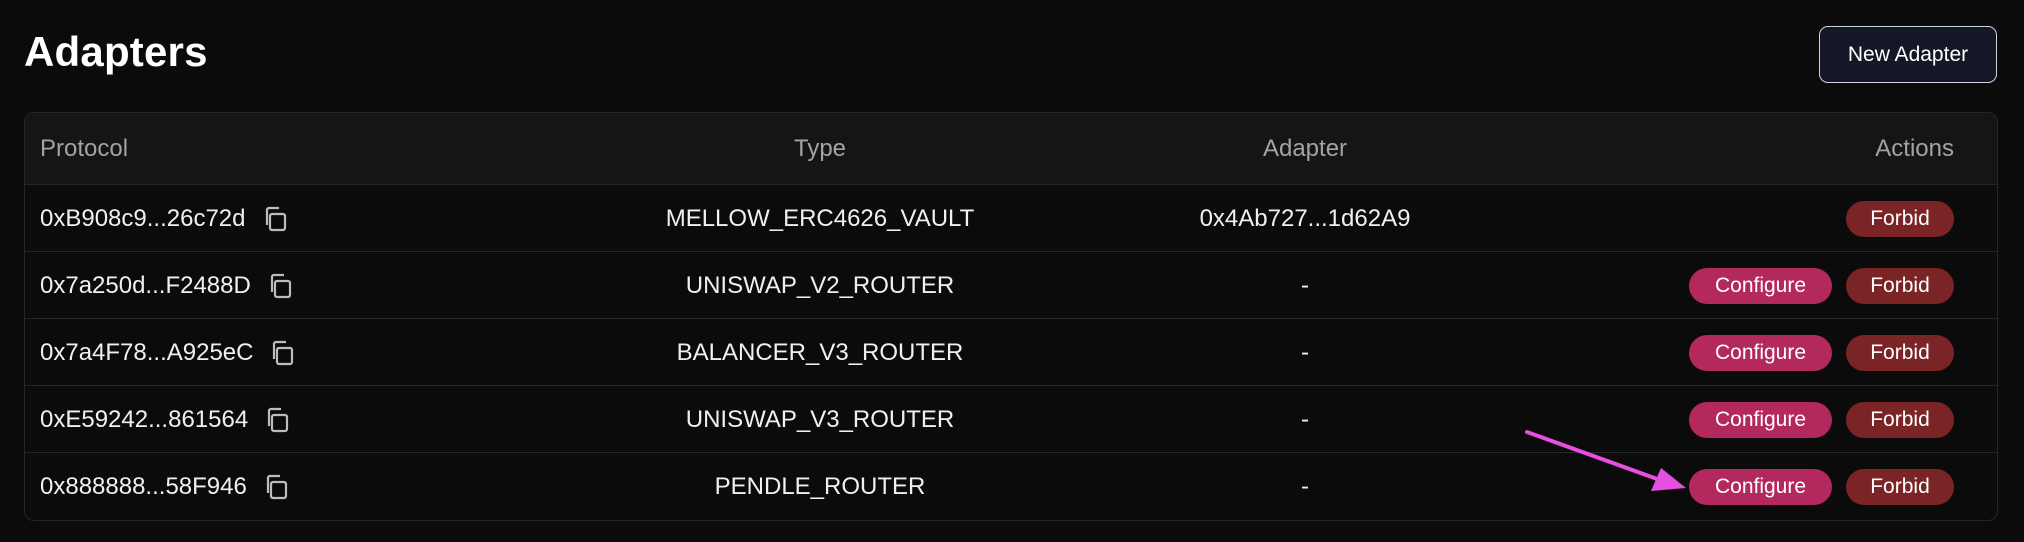  What do you see at coordinates (147, 352) in the screenshot?
I see `protocol-address: 0x7a4F78...A925eC` at bounding box center [147, 352].